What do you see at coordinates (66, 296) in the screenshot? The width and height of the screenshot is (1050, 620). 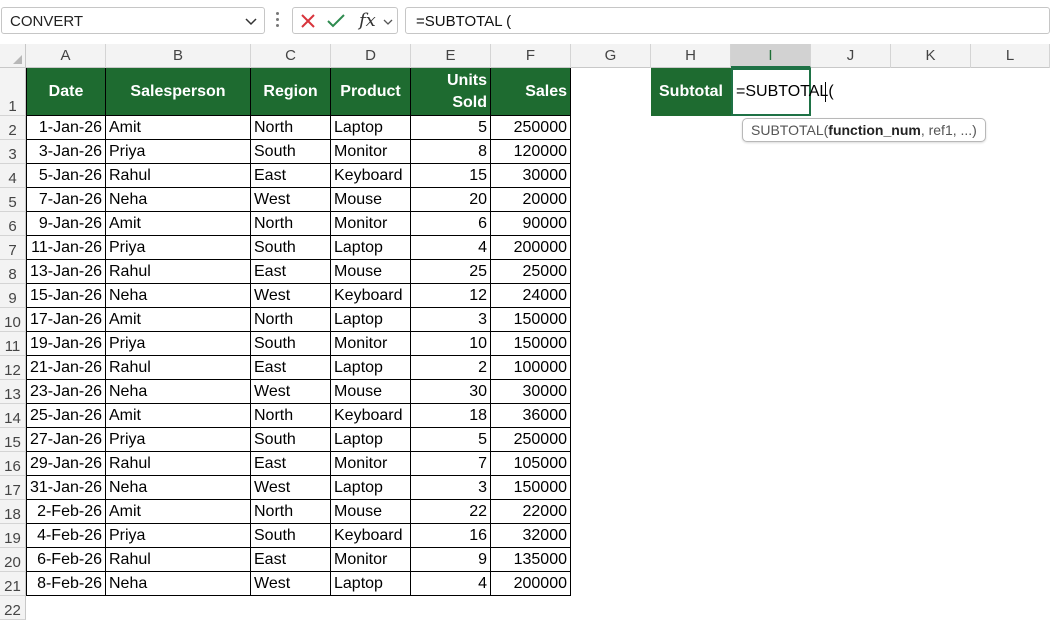 I see `cell-date: 15-Jan-26` at bounding box center [66, 296].